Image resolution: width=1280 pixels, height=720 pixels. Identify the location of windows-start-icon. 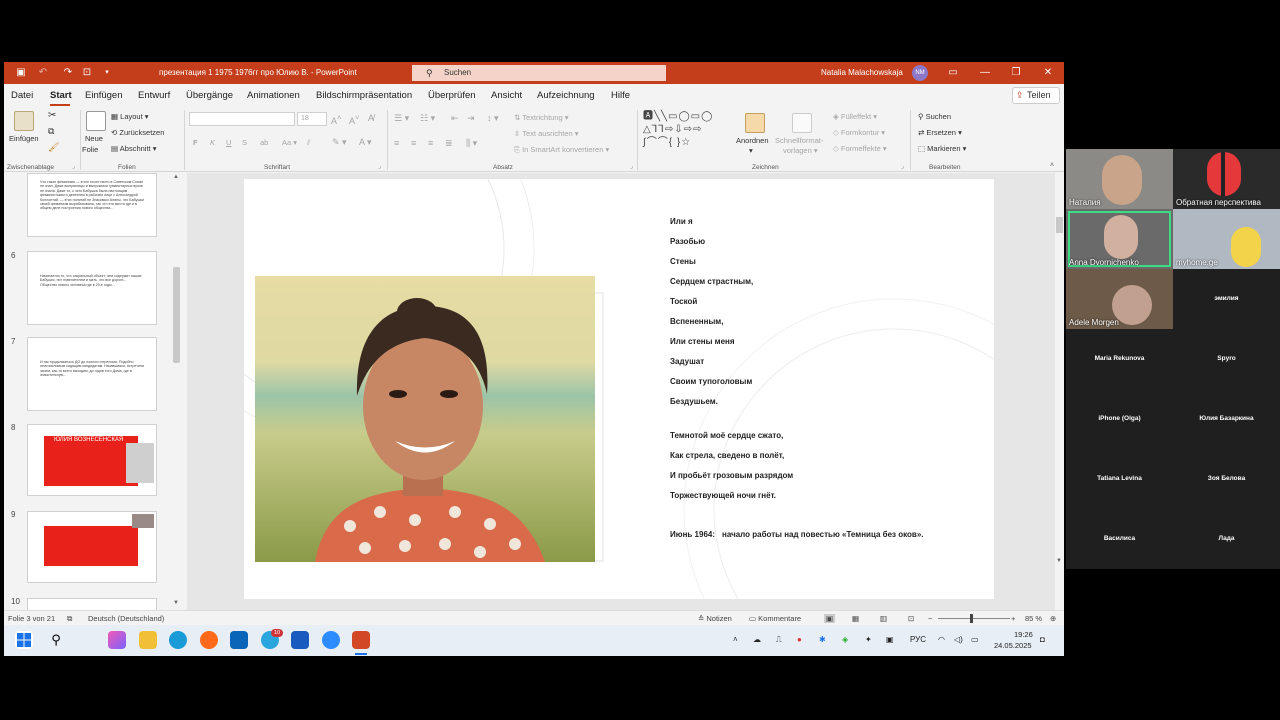
(24, 640).